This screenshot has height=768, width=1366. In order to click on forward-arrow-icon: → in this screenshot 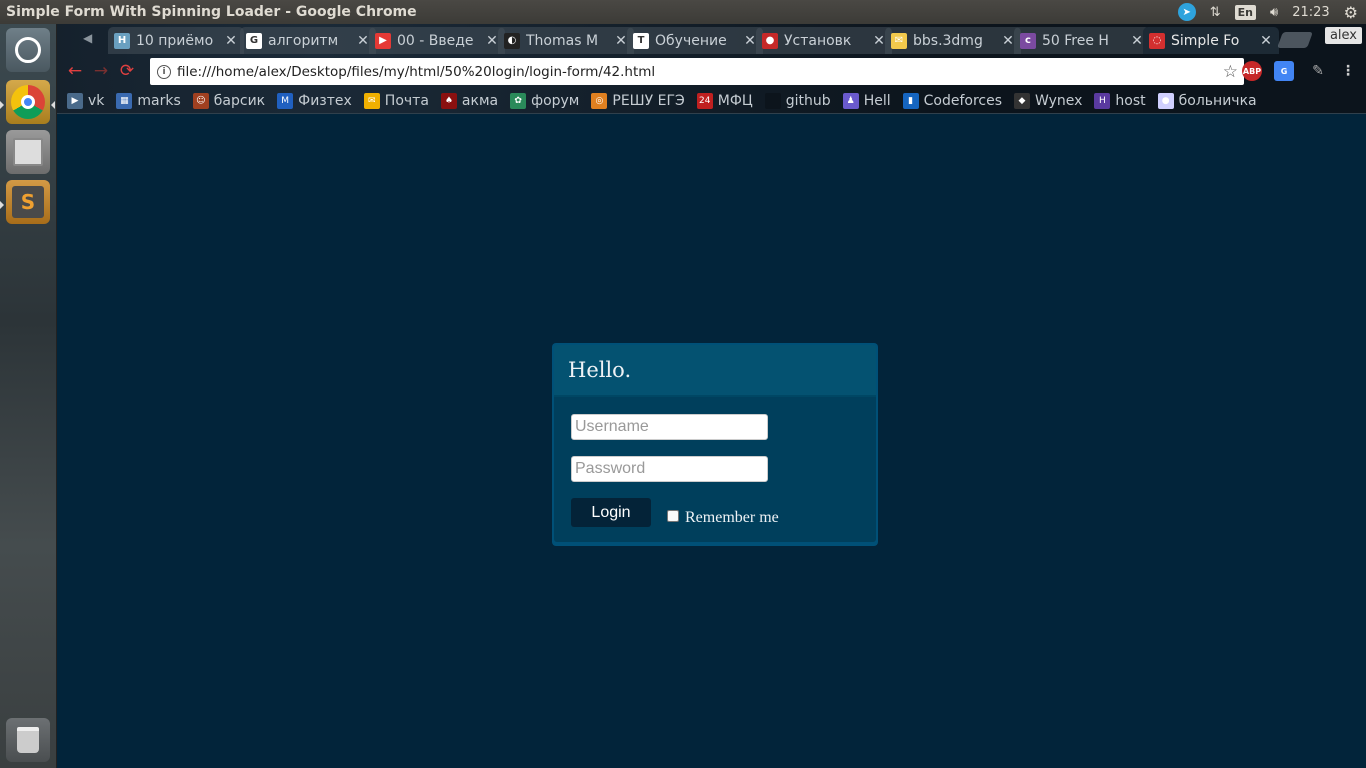, I will do `click(101, 71)`.